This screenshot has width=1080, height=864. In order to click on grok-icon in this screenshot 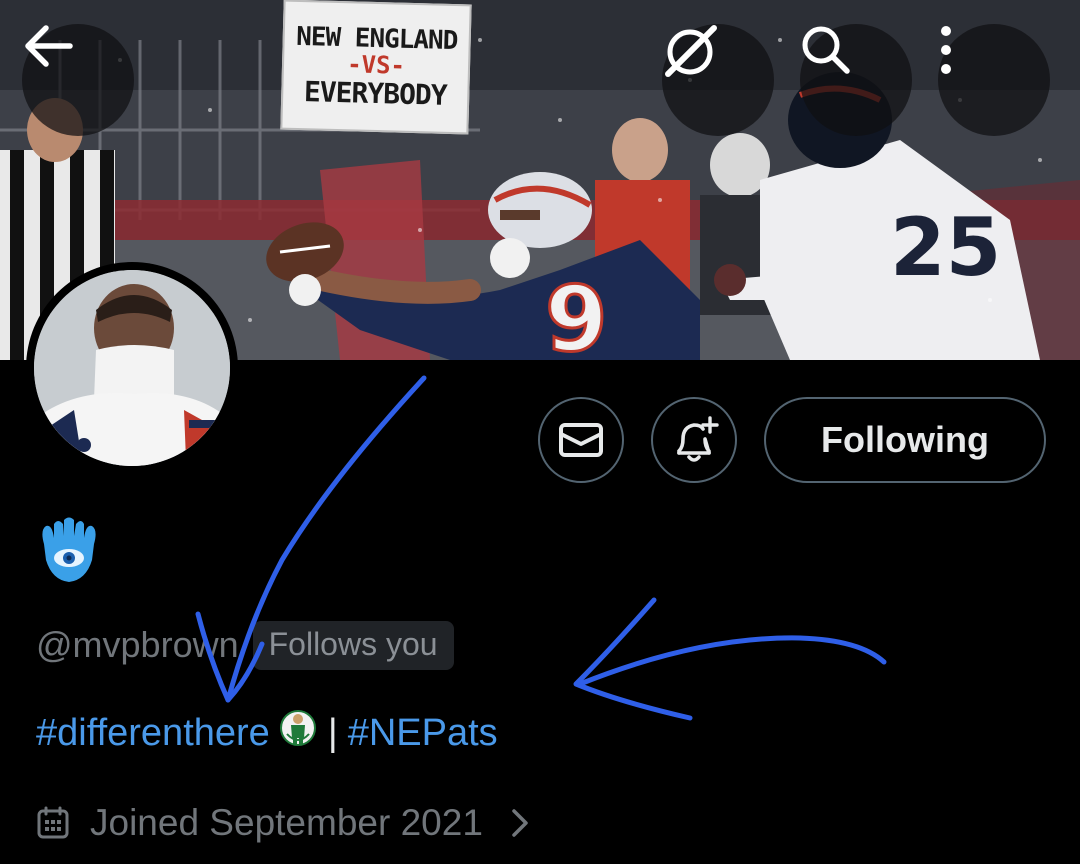, I will do `click(691, 51)`.